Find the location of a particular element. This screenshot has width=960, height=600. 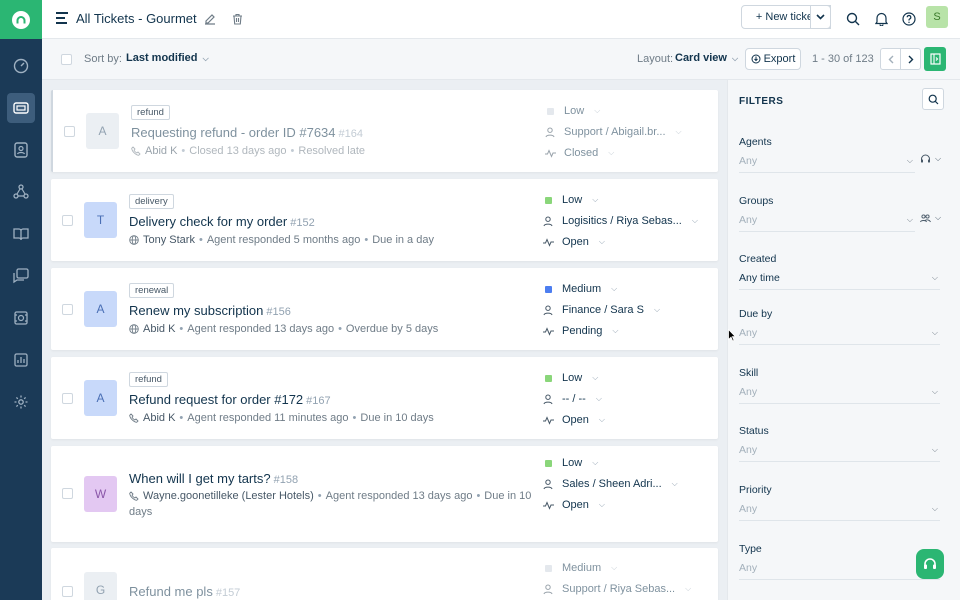

notifications-bell-icon is located at coordinates (881, 19).